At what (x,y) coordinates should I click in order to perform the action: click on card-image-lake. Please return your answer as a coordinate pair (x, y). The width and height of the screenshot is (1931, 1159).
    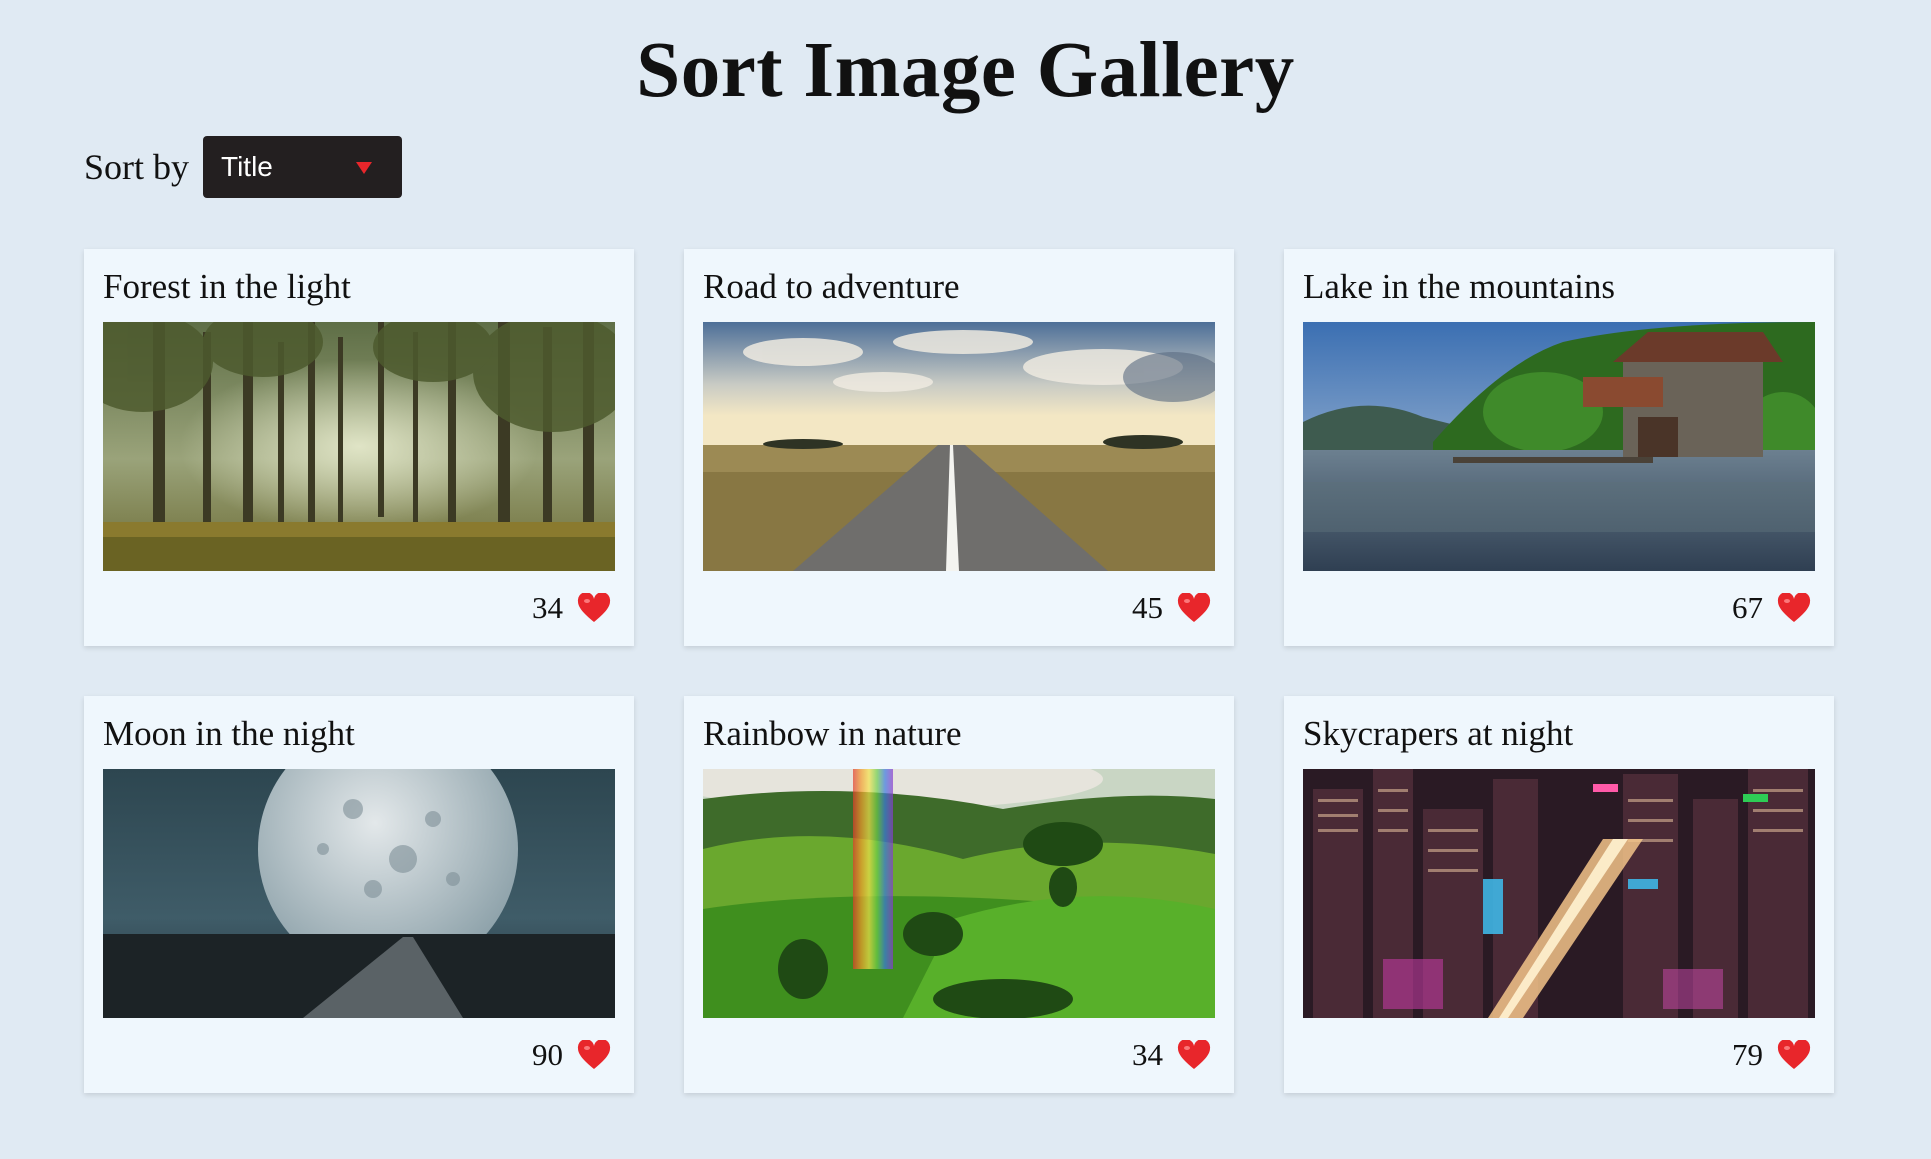
    Looking at the image, I should click on (1559, 446).